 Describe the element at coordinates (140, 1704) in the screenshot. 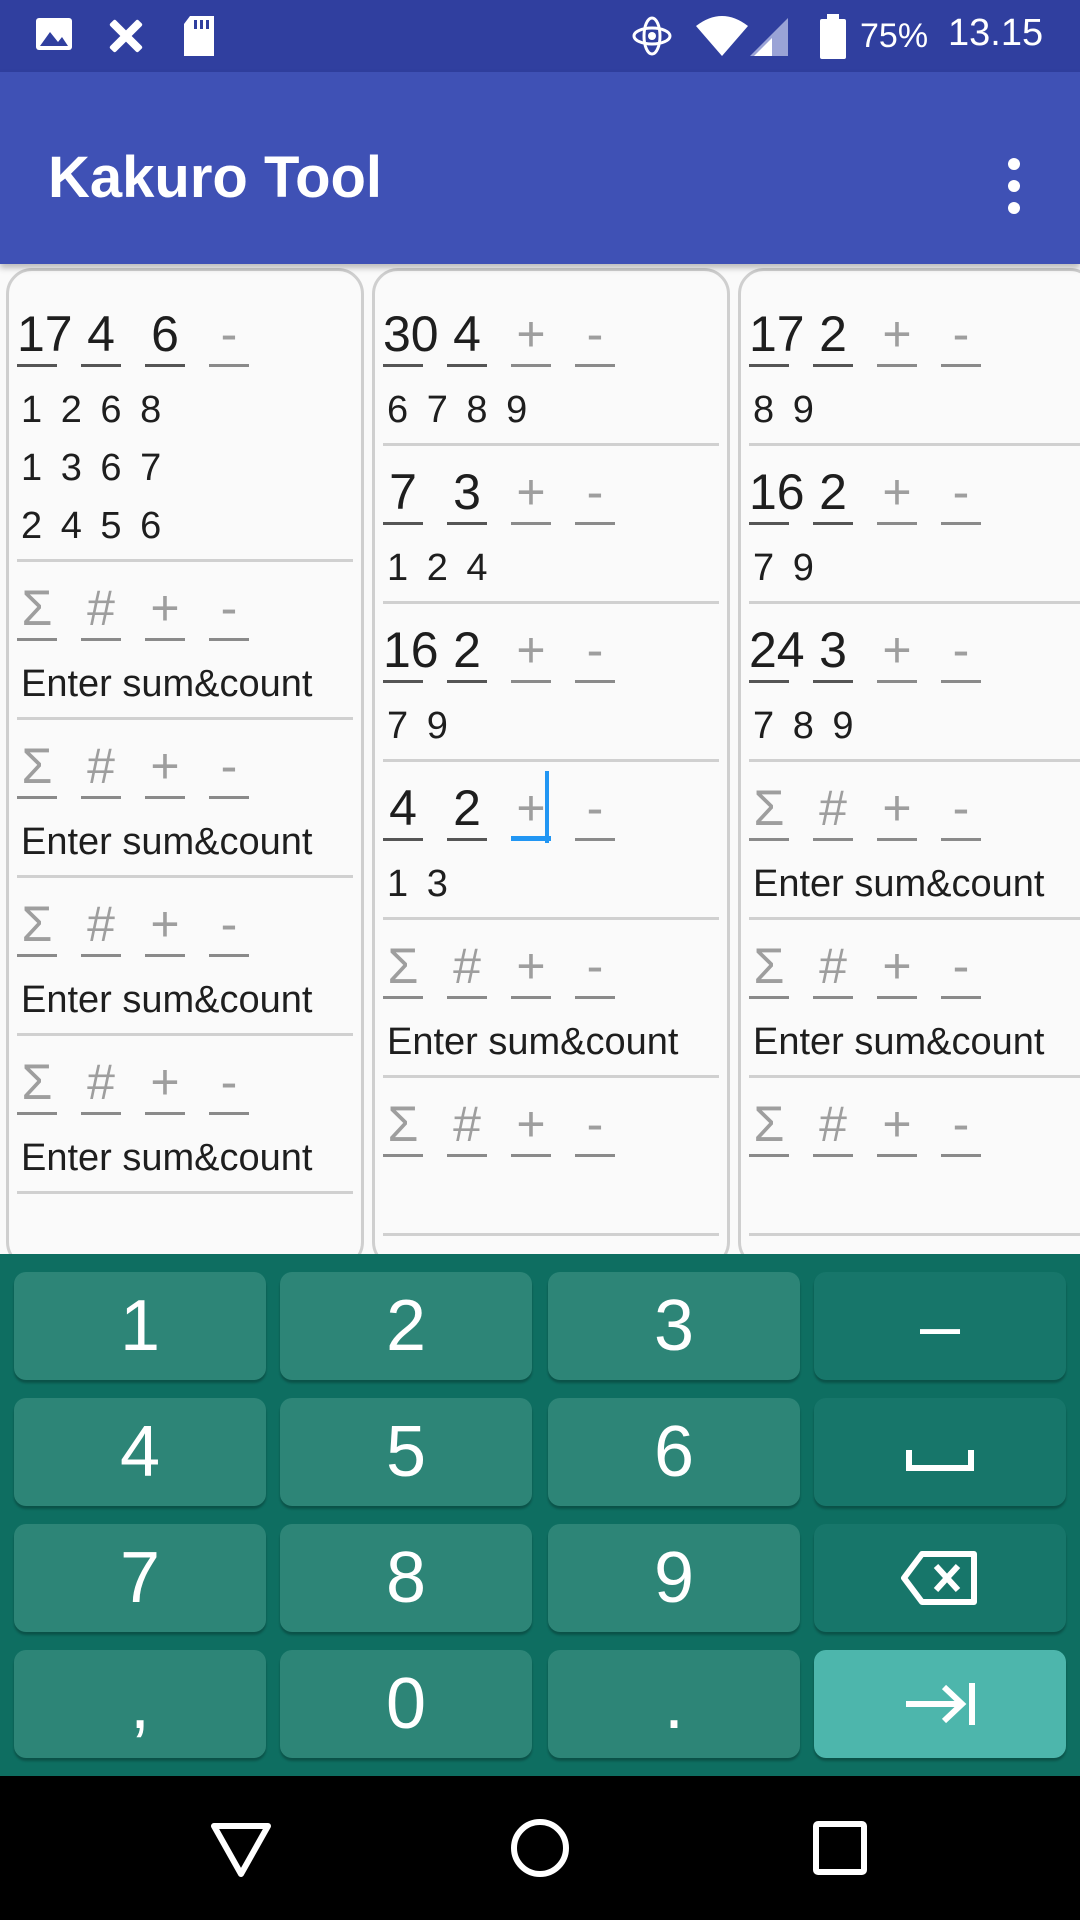

I see `key-comma: ,` at that location.